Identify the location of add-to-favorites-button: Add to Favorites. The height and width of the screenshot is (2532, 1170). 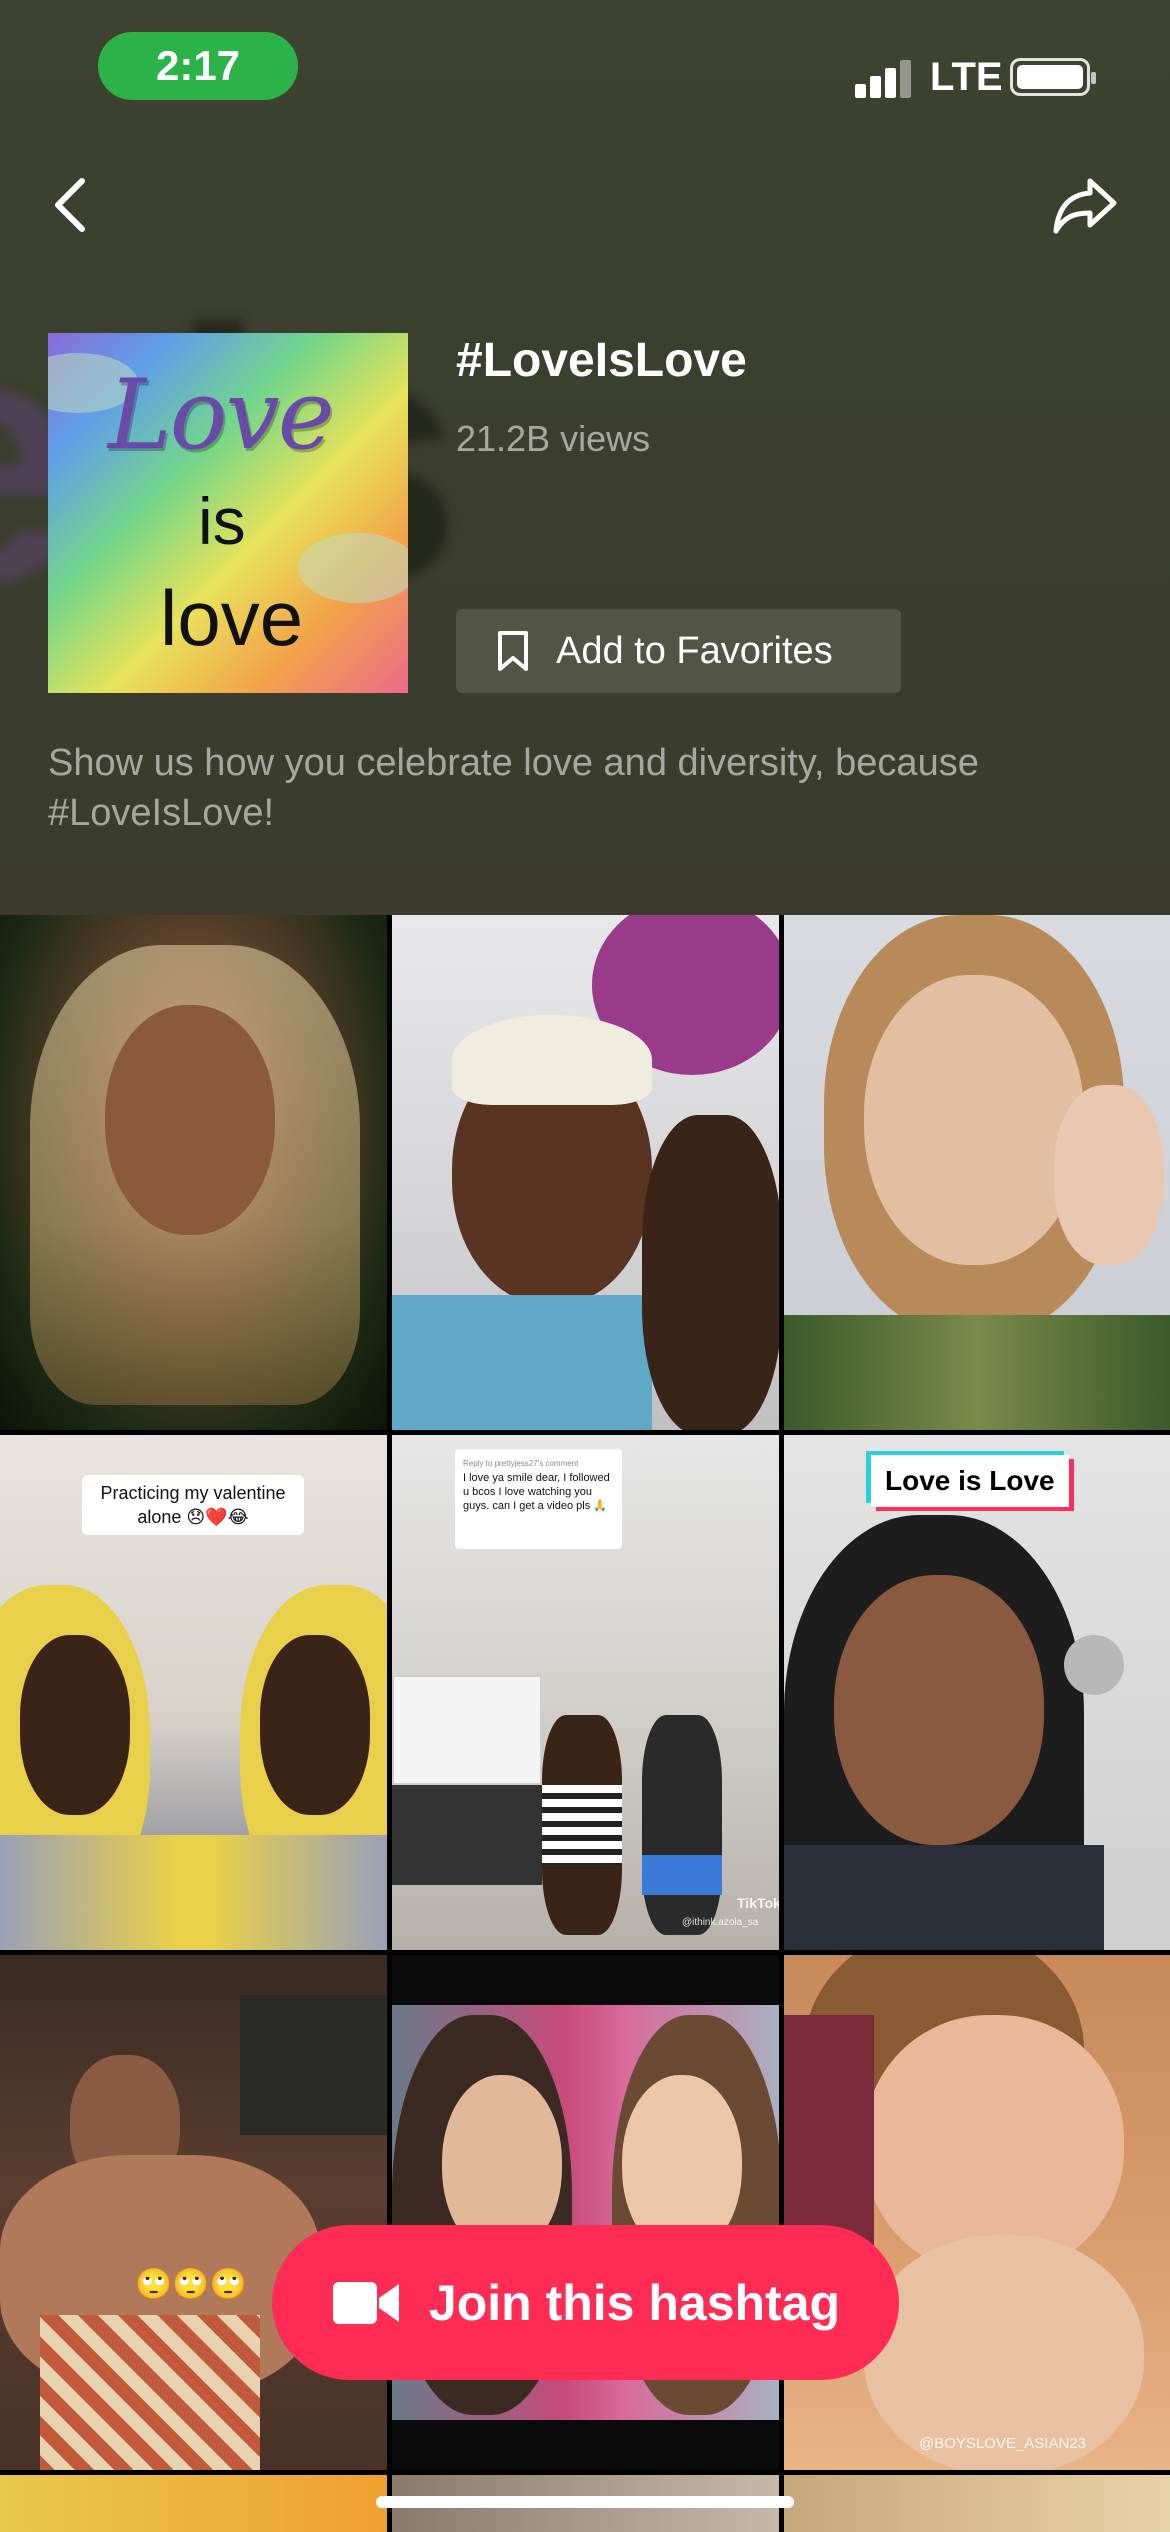
(678, 651).